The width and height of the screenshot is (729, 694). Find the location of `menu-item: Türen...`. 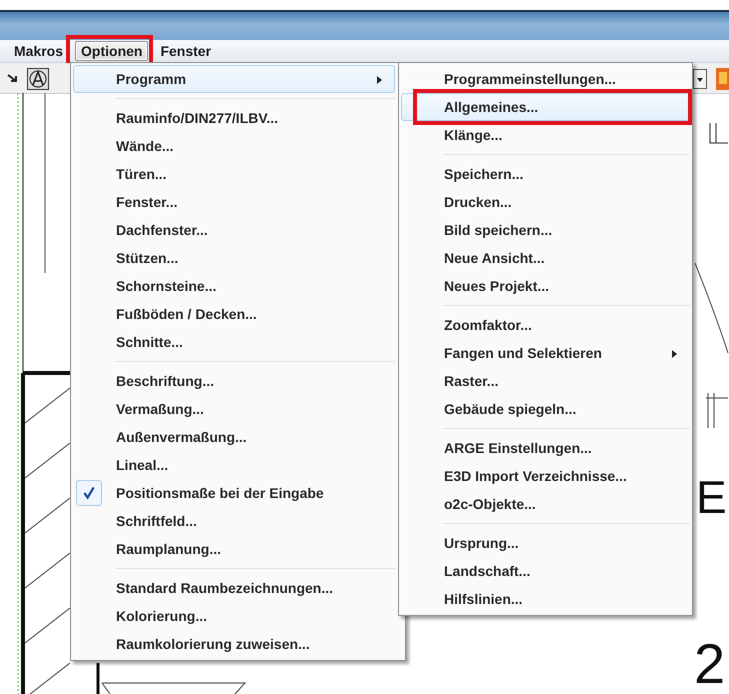

menu-item: Türen... is located at coordinates (234, 174).